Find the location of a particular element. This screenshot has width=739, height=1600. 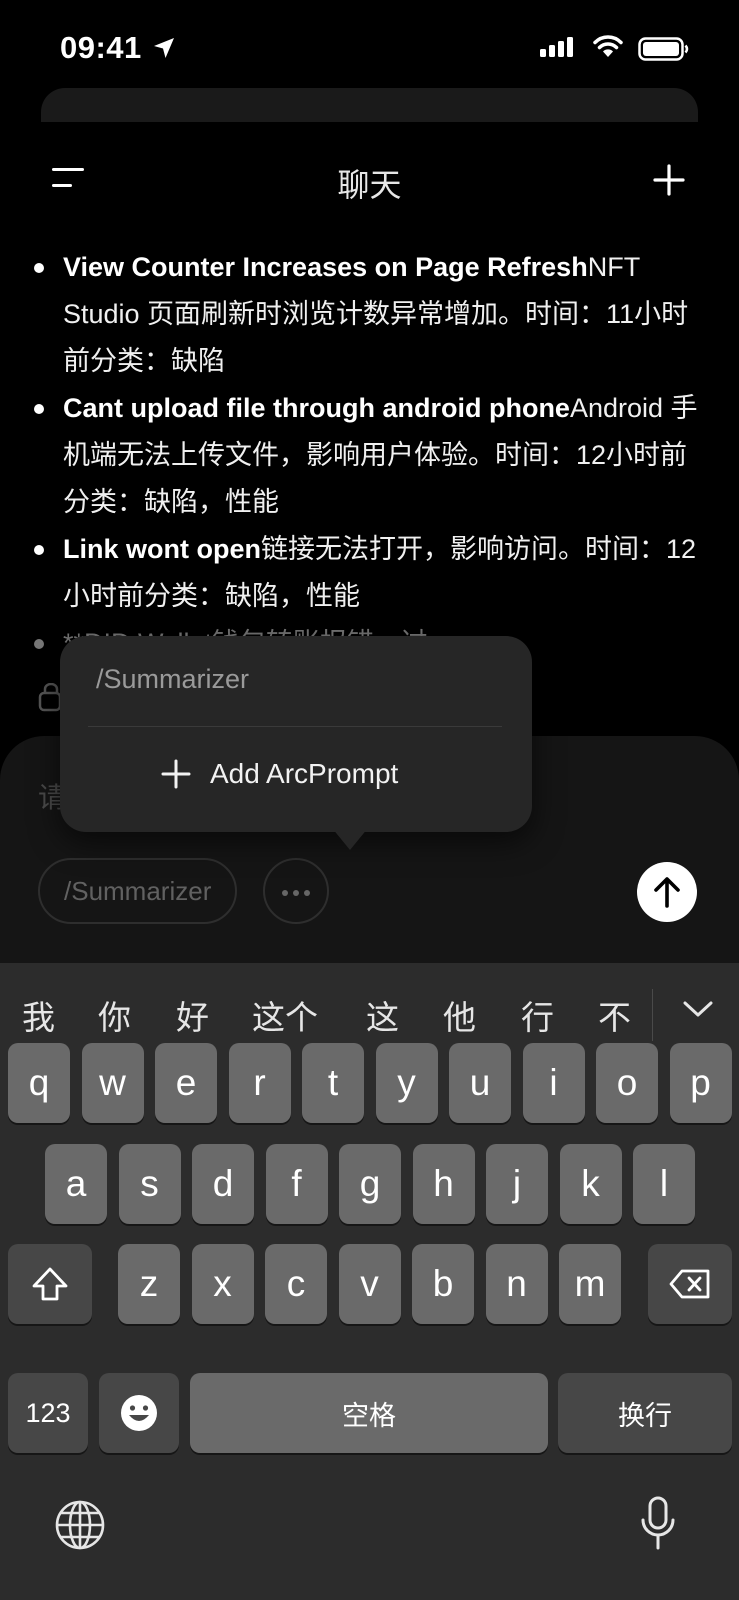

key-f: f is located at coordinates (296, 1184).